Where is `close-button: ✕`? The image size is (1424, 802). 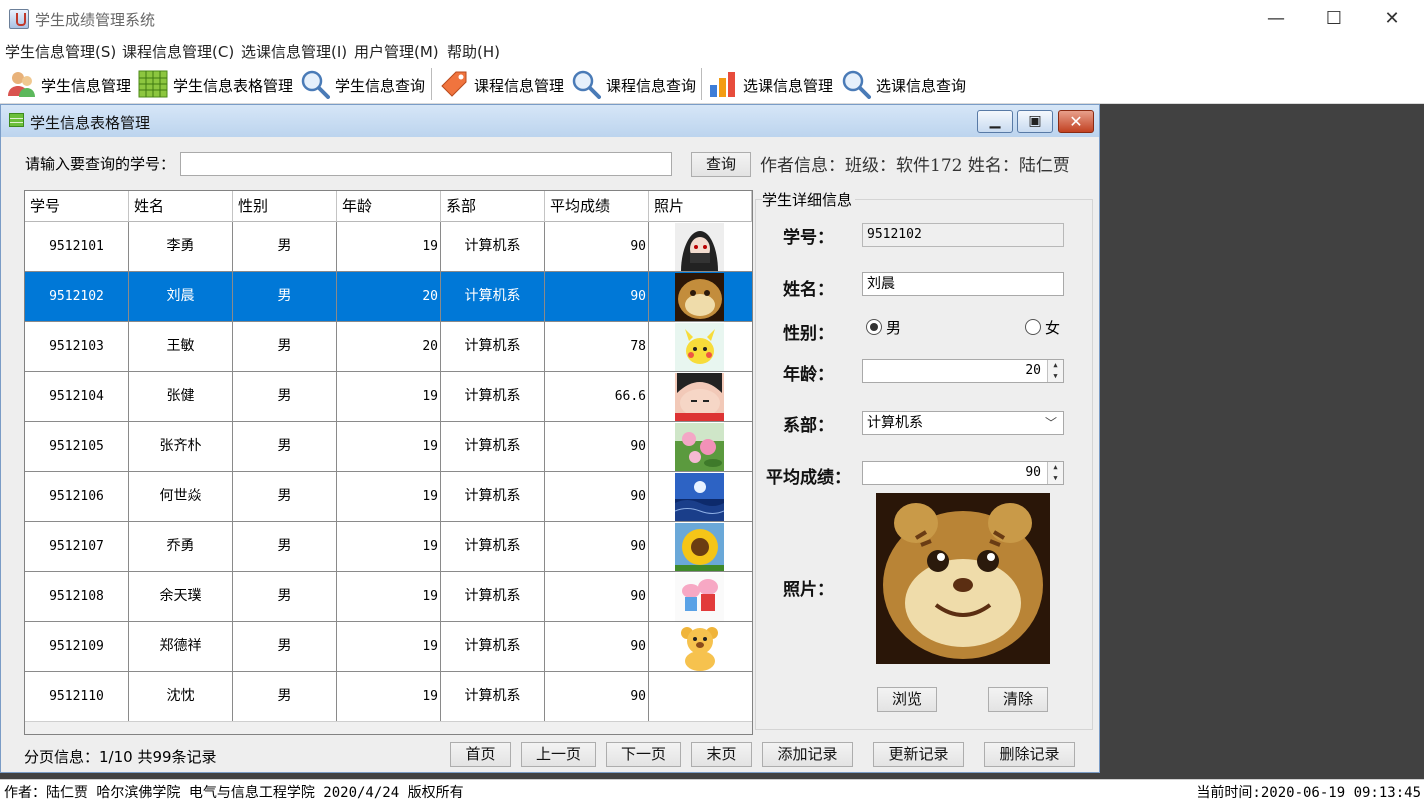
close-button: ✕ is located at coordinates (1392, 19).